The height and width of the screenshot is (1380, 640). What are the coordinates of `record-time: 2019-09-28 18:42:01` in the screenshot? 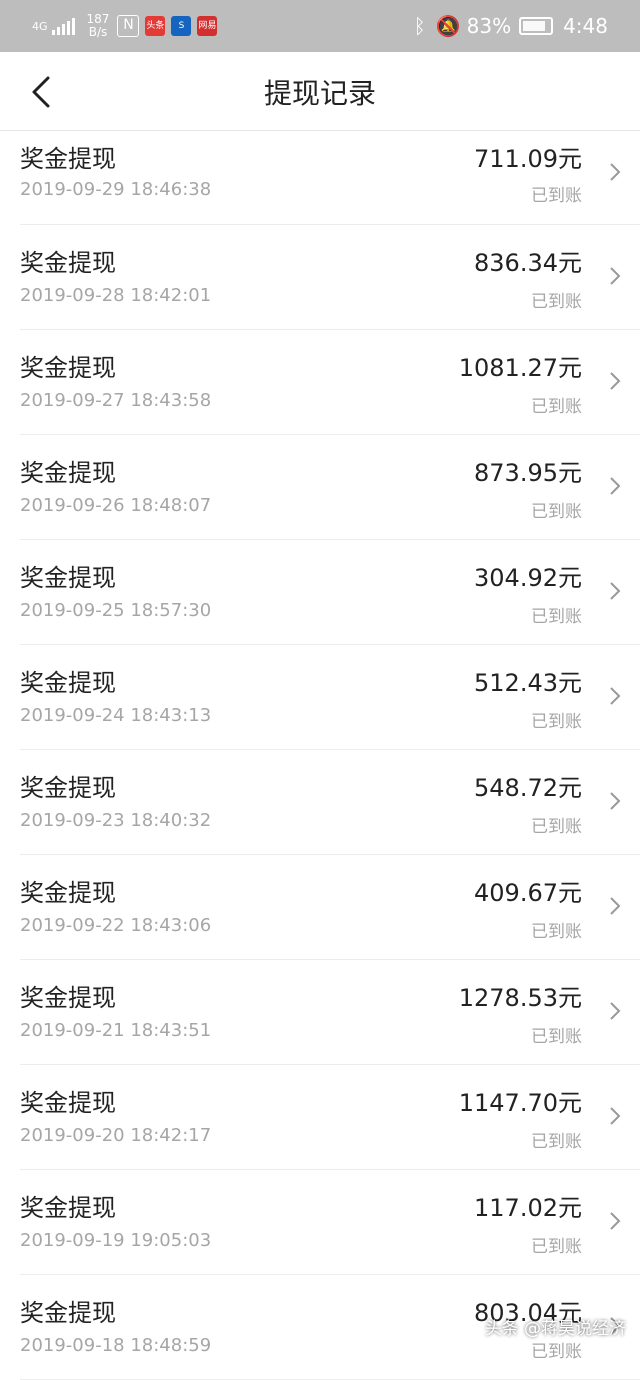 It's located at (116, 295).